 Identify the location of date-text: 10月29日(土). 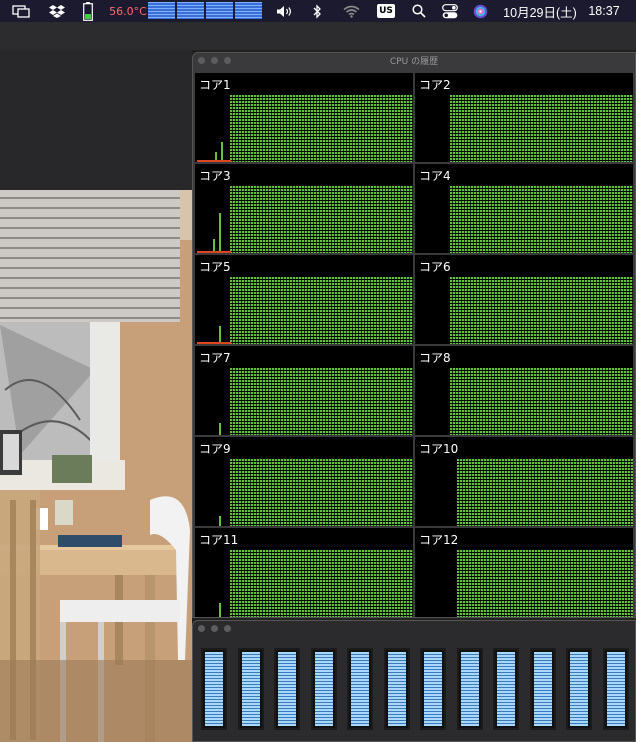
(540, 12).